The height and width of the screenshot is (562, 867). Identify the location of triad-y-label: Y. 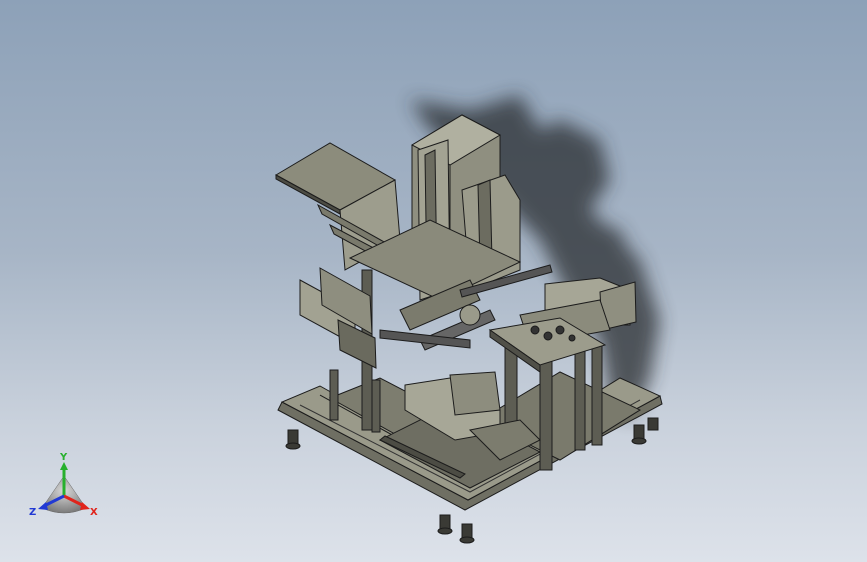
(63, 457).